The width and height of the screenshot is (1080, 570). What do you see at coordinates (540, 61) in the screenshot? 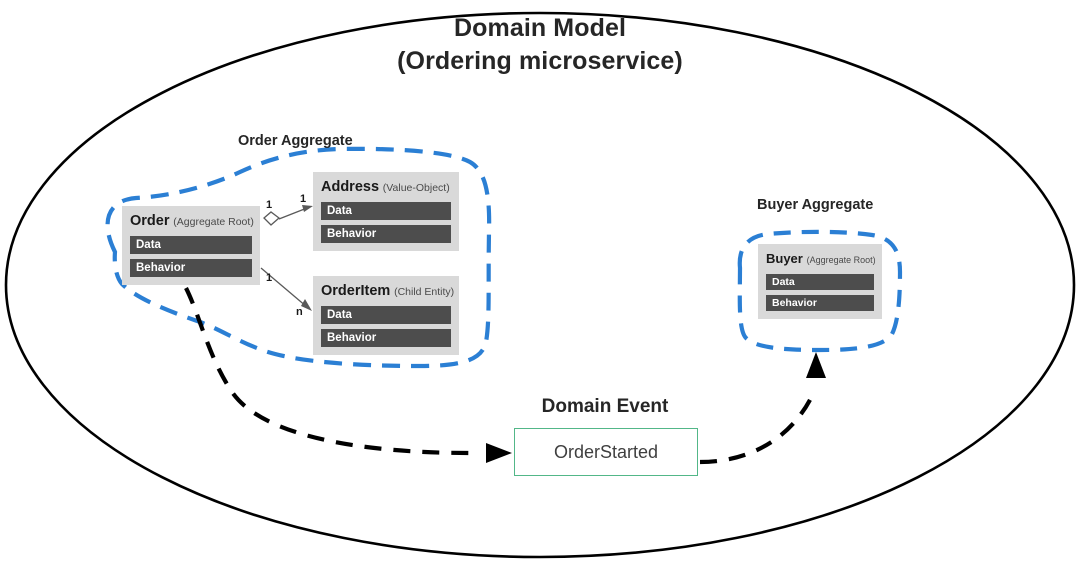
I see `title-line-2: (Ordering microservice)` at bounding box center [540, 61].